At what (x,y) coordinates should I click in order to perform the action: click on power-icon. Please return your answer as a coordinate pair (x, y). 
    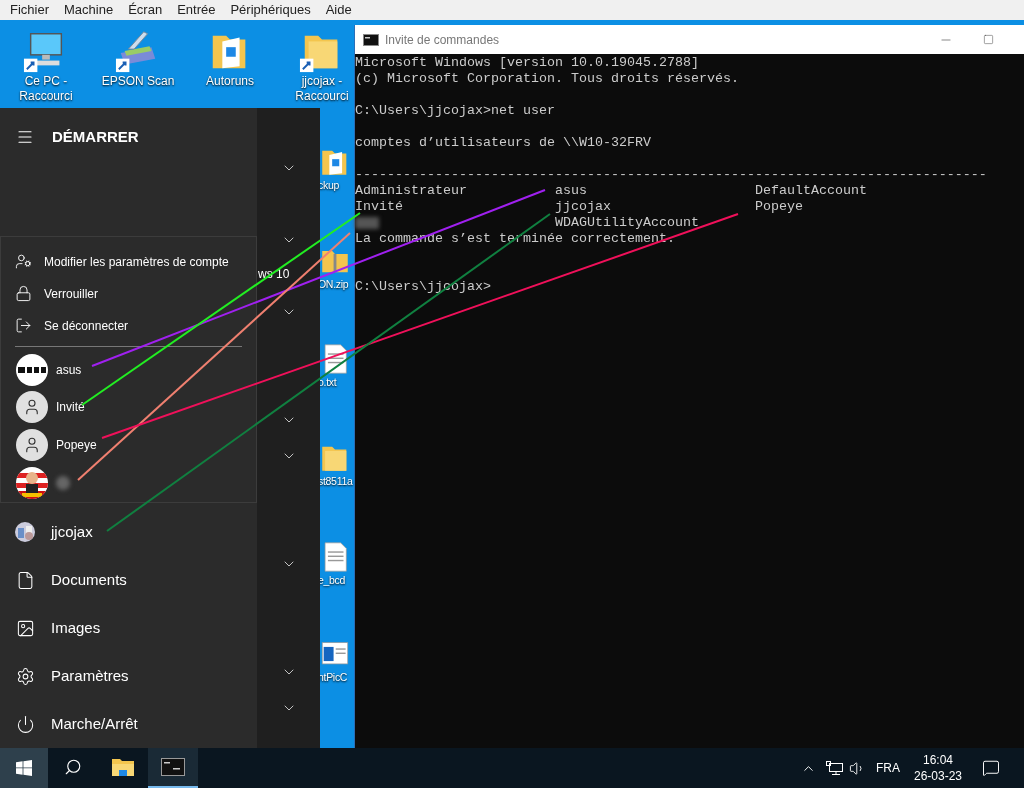
    Looking at the image, I should click on (25, 724).